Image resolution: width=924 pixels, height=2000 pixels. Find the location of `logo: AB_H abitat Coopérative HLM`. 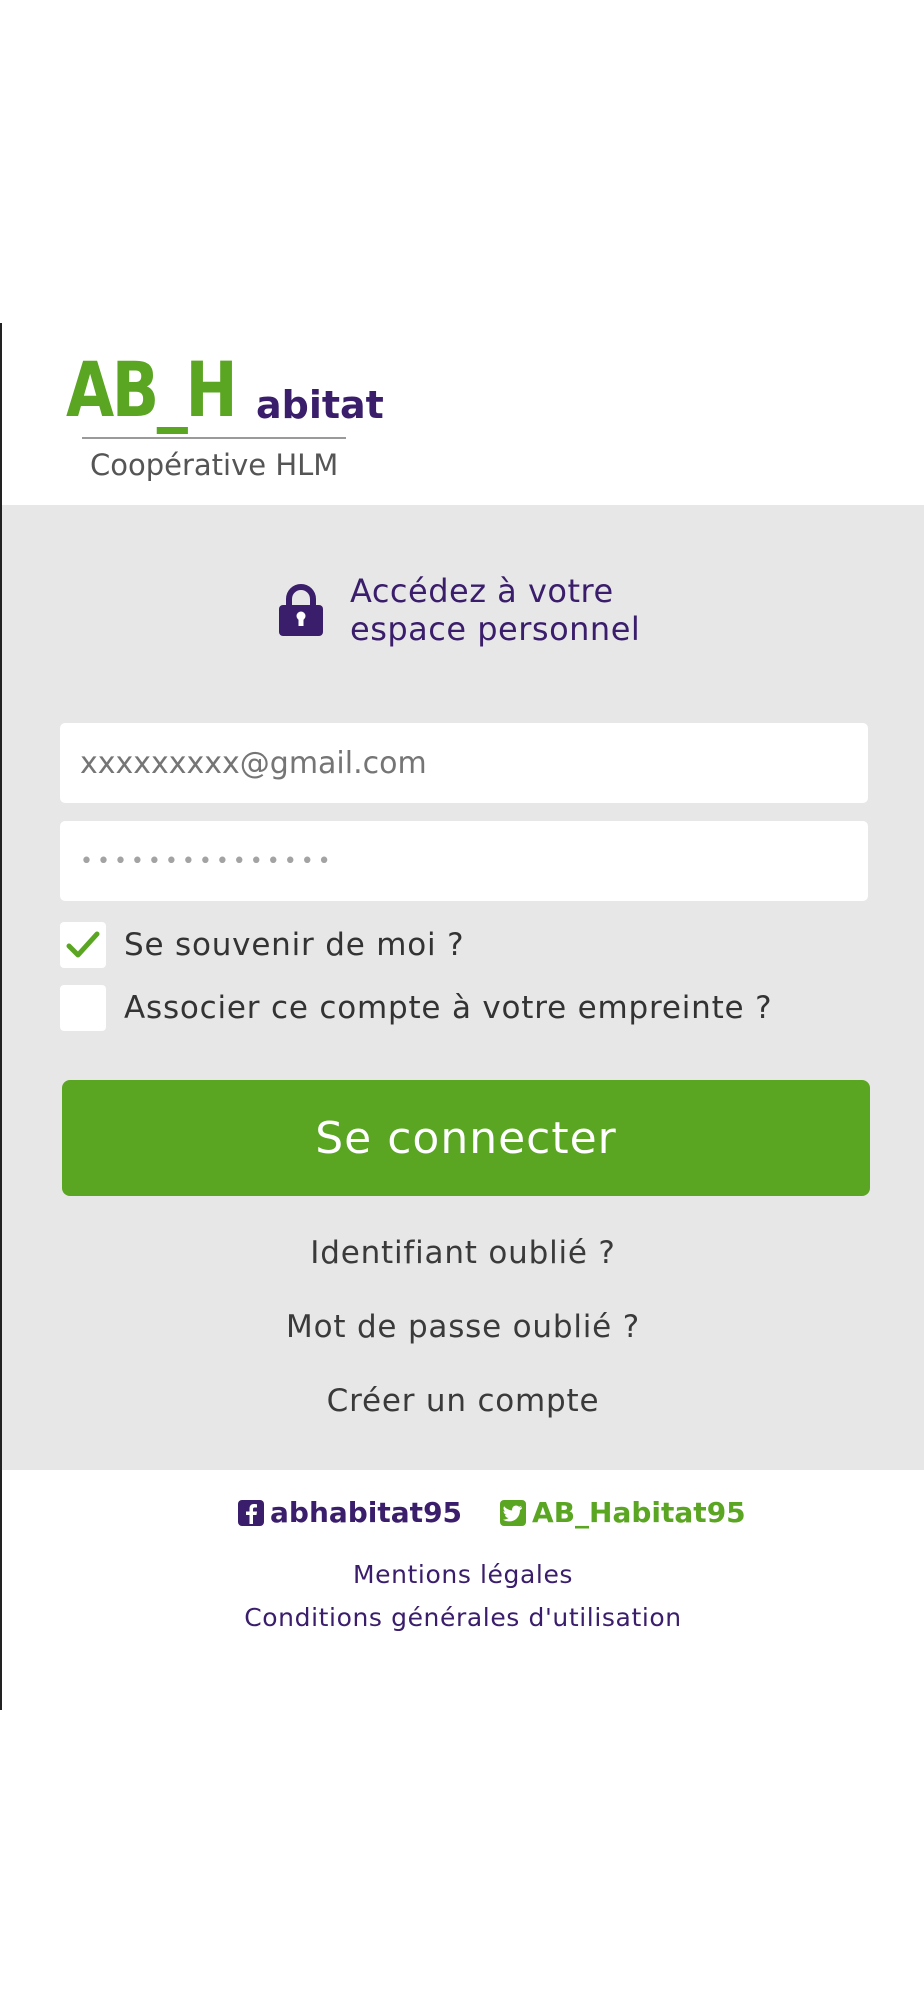

logo: AB_H abitat Coopérative HLM is located at coordinates (225, 417).